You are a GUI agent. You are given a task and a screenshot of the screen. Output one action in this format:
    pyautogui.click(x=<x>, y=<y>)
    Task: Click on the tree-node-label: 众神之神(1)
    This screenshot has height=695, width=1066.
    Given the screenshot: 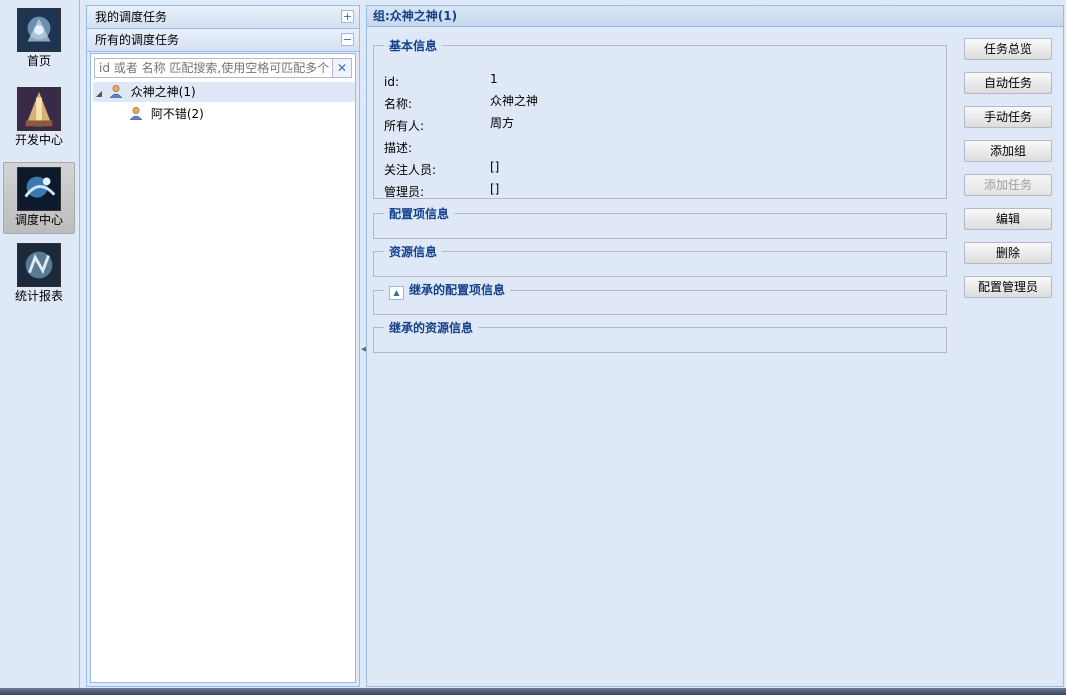 What is the action you would take?
    pyautogui.click(x=163, y=92)
    